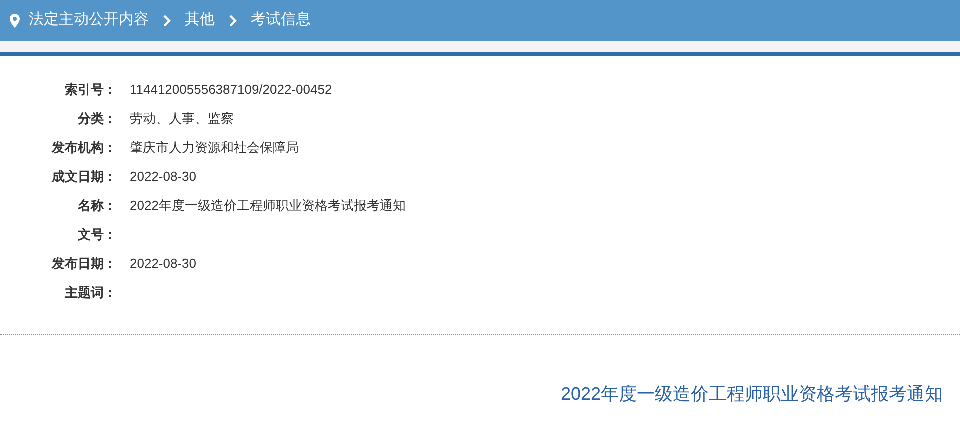 This screenshot has height=421, width=960. What do you see at coordinates (281, 20) in the screenshot?
I see `breadcrumb-link: 考试信息` at bounding box center [281, 20].